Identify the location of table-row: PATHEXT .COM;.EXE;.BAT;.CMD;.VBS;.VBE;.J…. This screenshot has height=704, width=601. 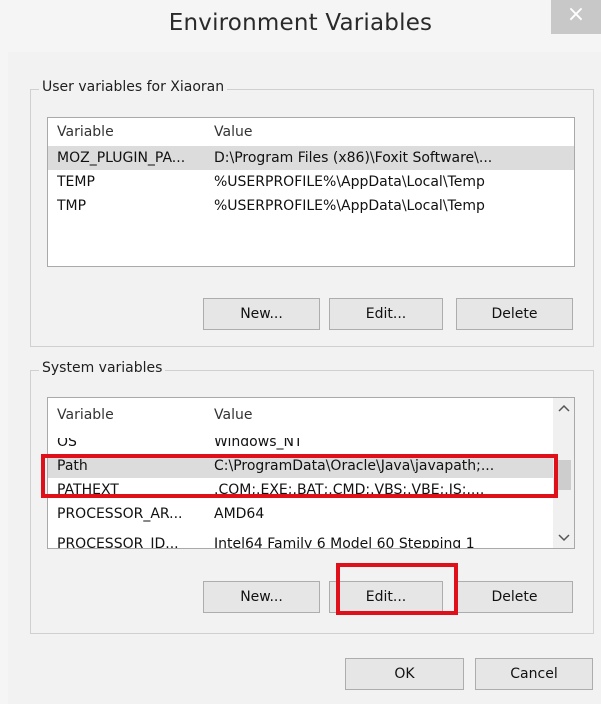
(300, 490).